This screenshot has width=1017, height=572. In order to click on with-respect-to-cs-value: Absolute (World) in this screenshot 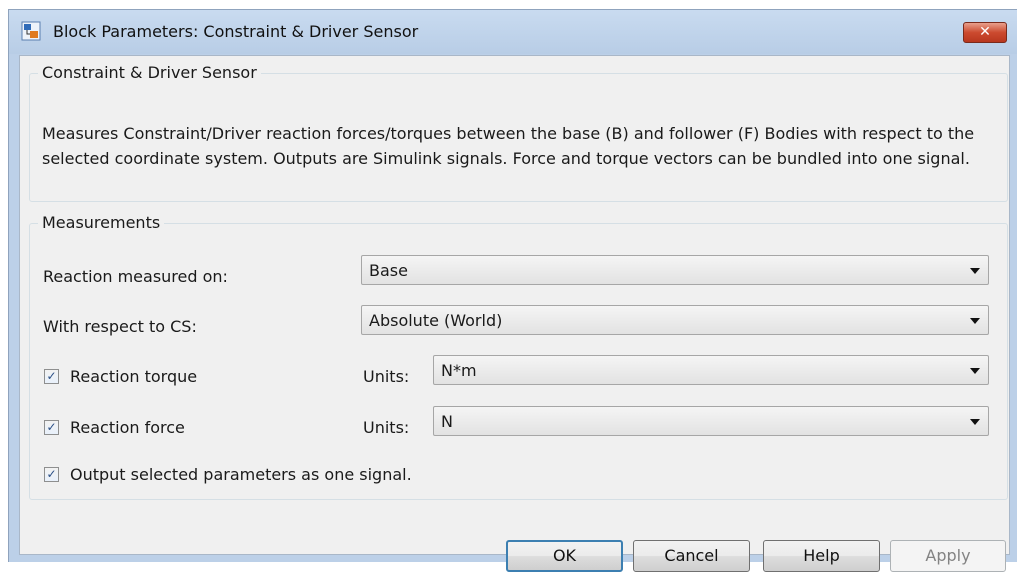, I will do `click(436, 320)`.